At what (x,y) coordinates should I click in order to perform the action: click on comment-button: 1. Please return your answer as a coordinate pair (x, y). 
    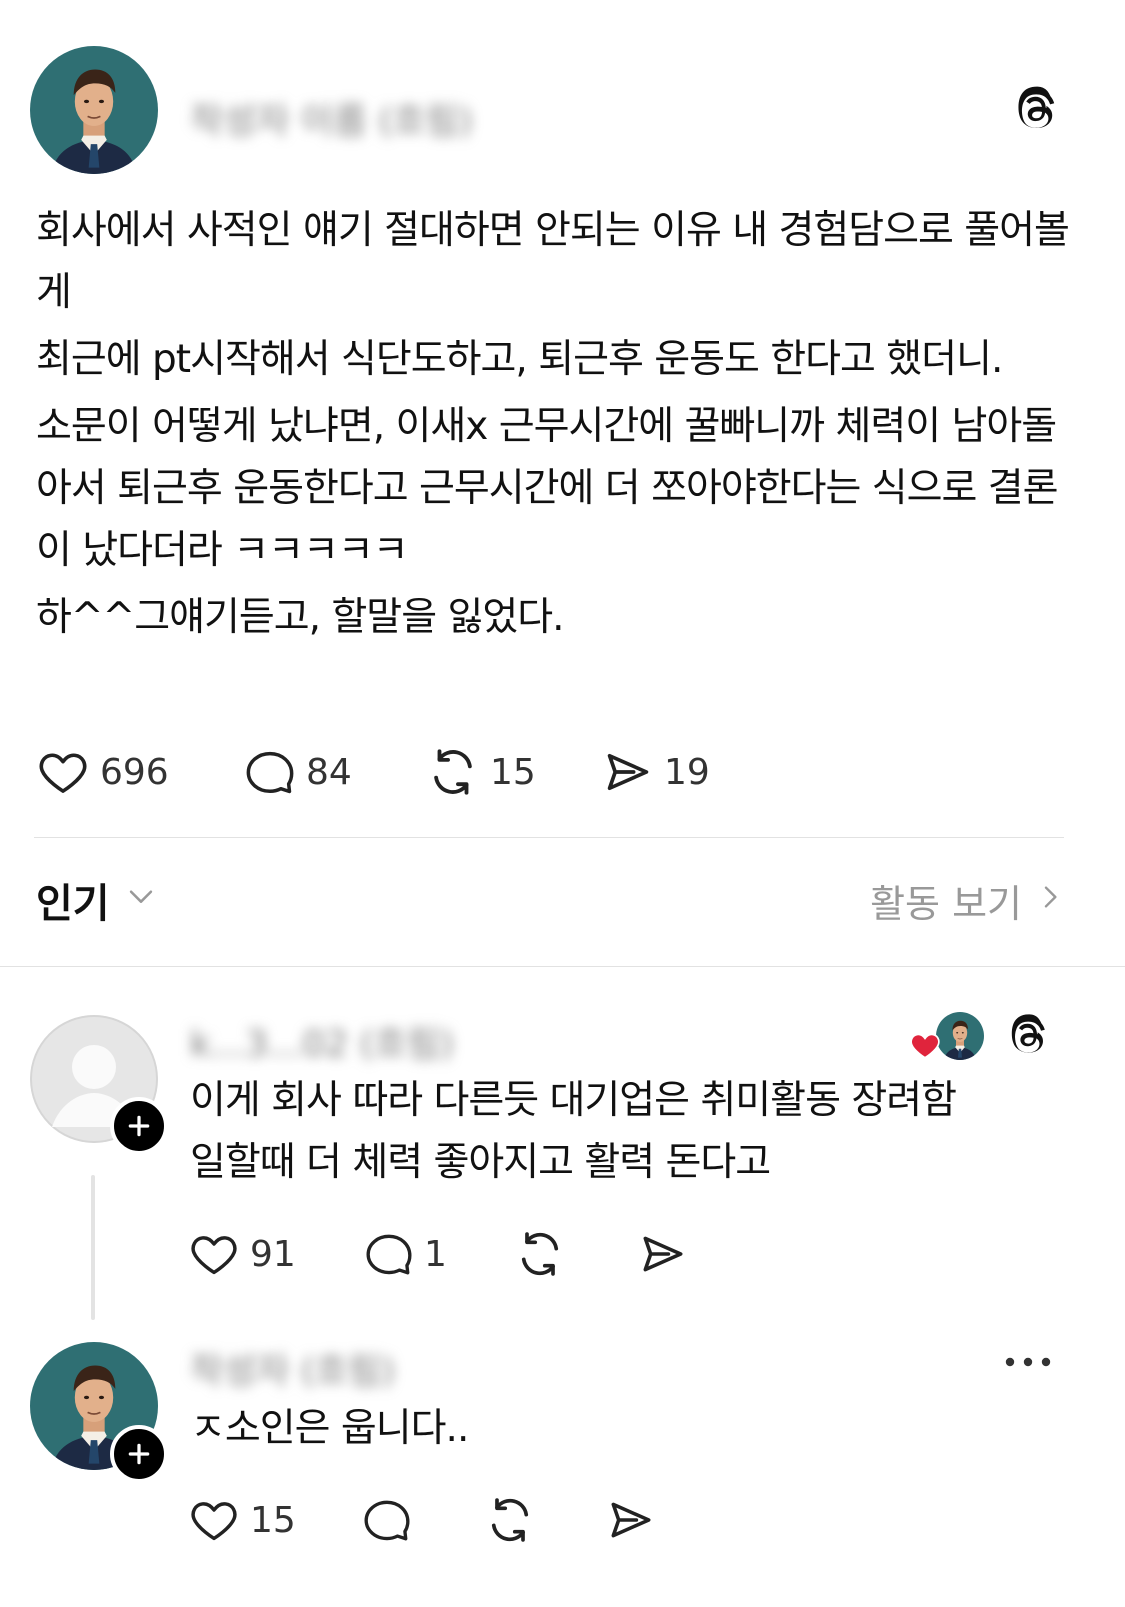
    Looking at the image, I should click on (439, 1254).